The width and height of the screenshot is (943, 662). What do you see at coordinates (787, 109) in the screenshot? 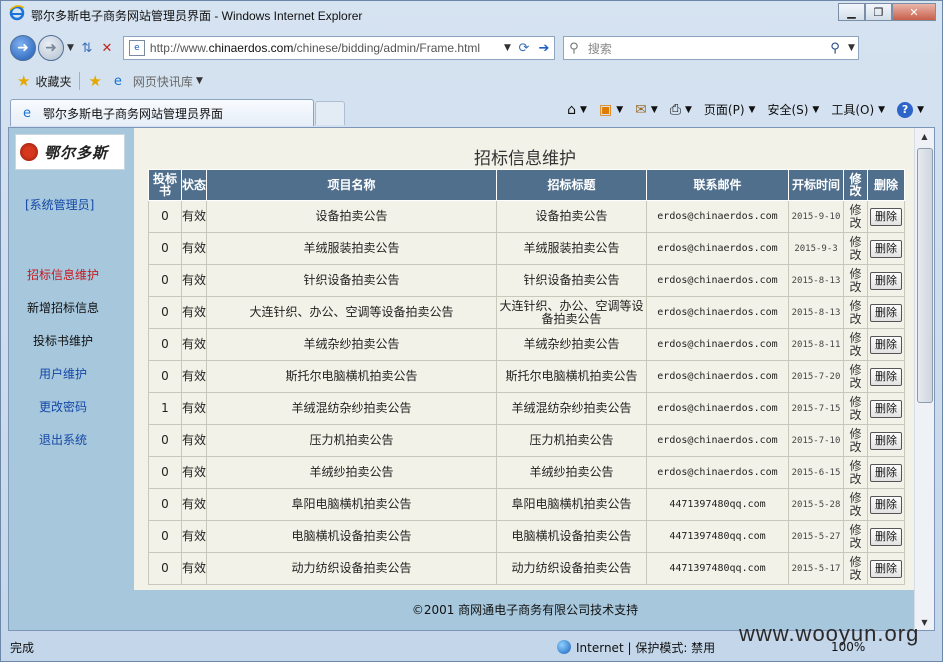
I see `safety-menu: 安全(S)` at bounding box center [787, 109].